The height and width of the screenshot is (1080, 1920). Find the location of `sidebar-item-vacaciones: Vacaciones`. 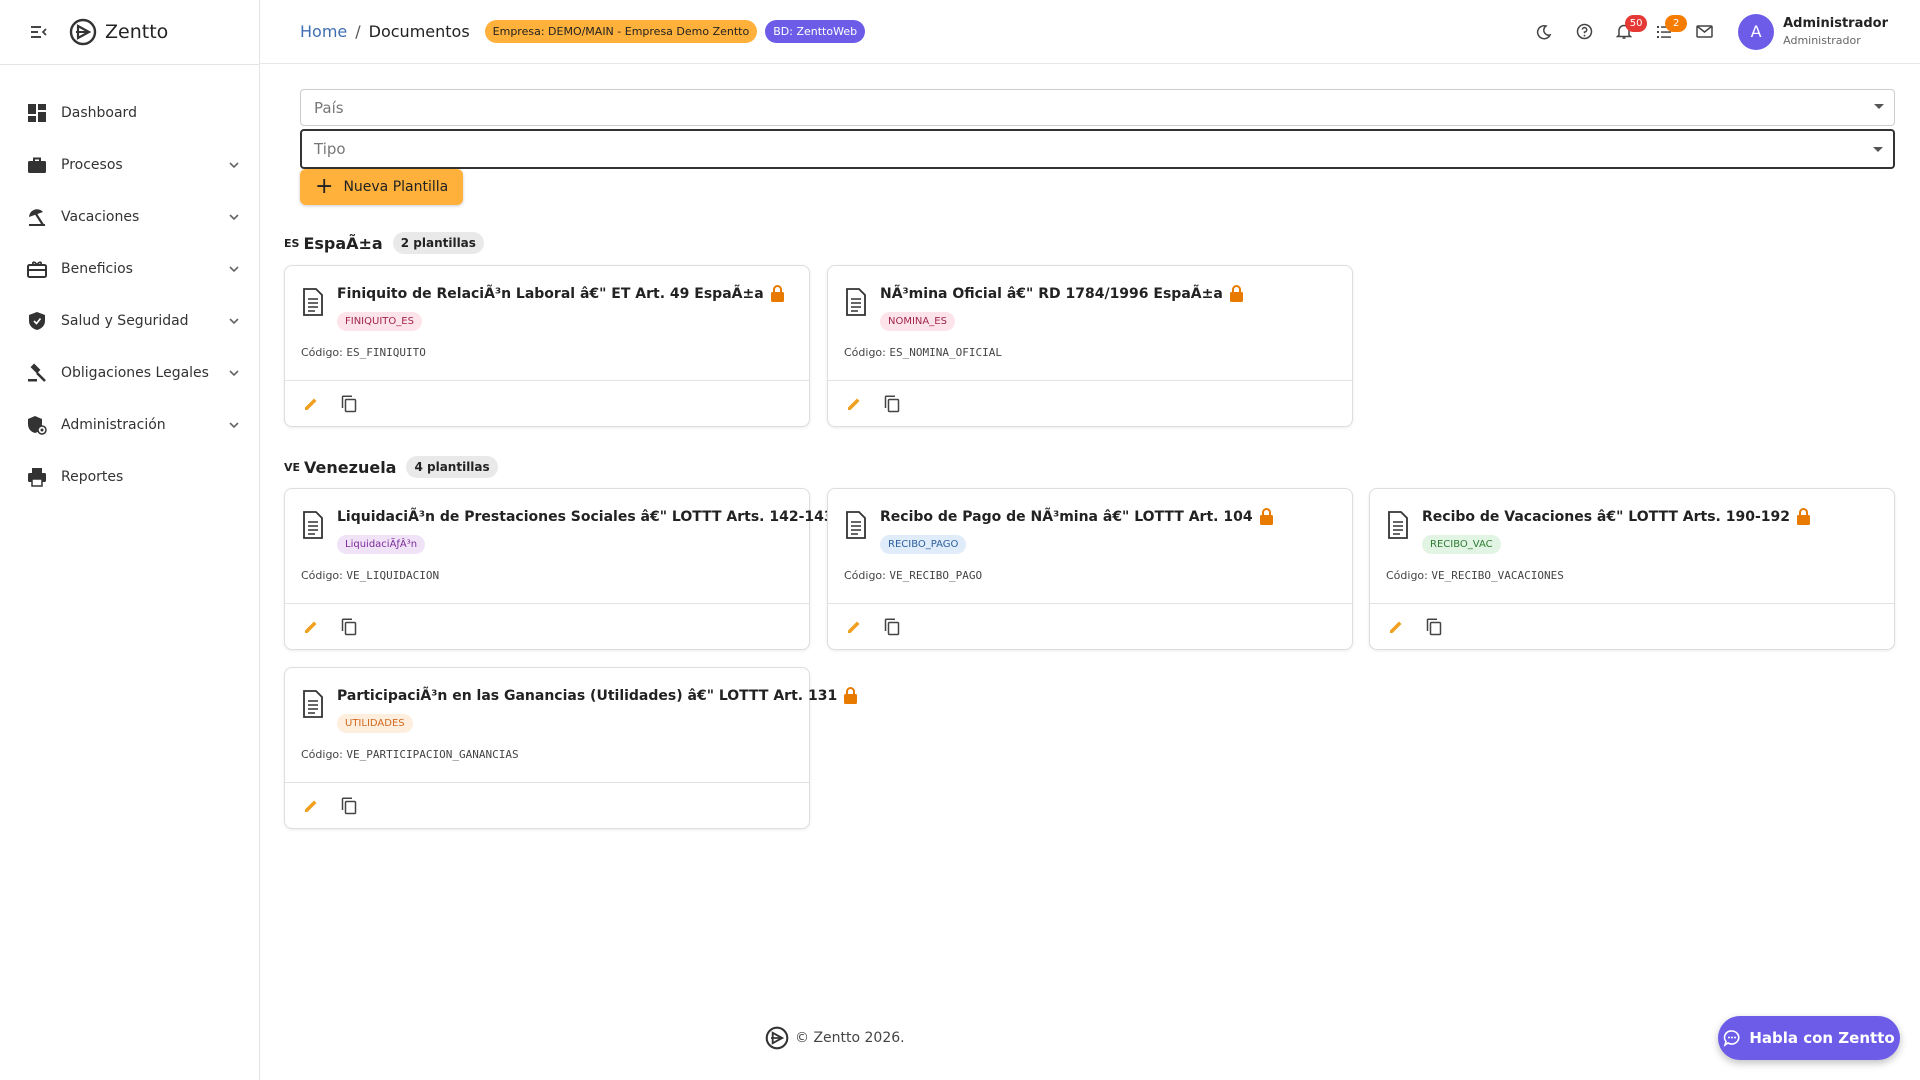

sidebar-item-vacaciones: Vacaciones is located at coordinates (129, 217).